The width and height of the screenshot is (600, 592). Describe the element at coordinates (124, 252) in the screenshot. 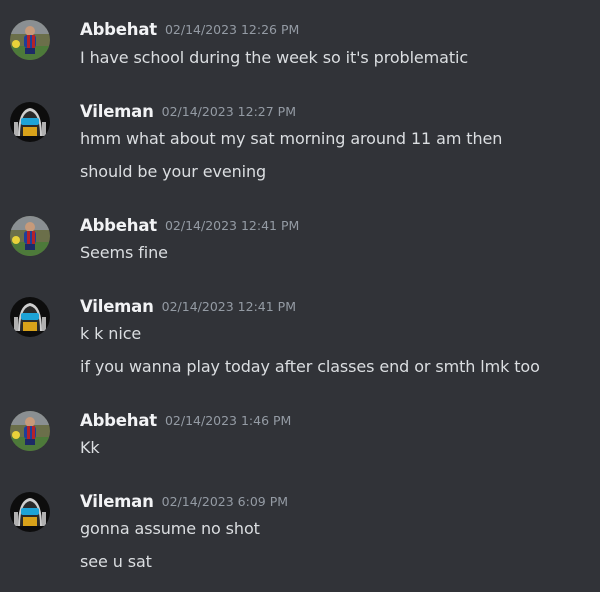

I see `message-text: Seems fine` at that location.